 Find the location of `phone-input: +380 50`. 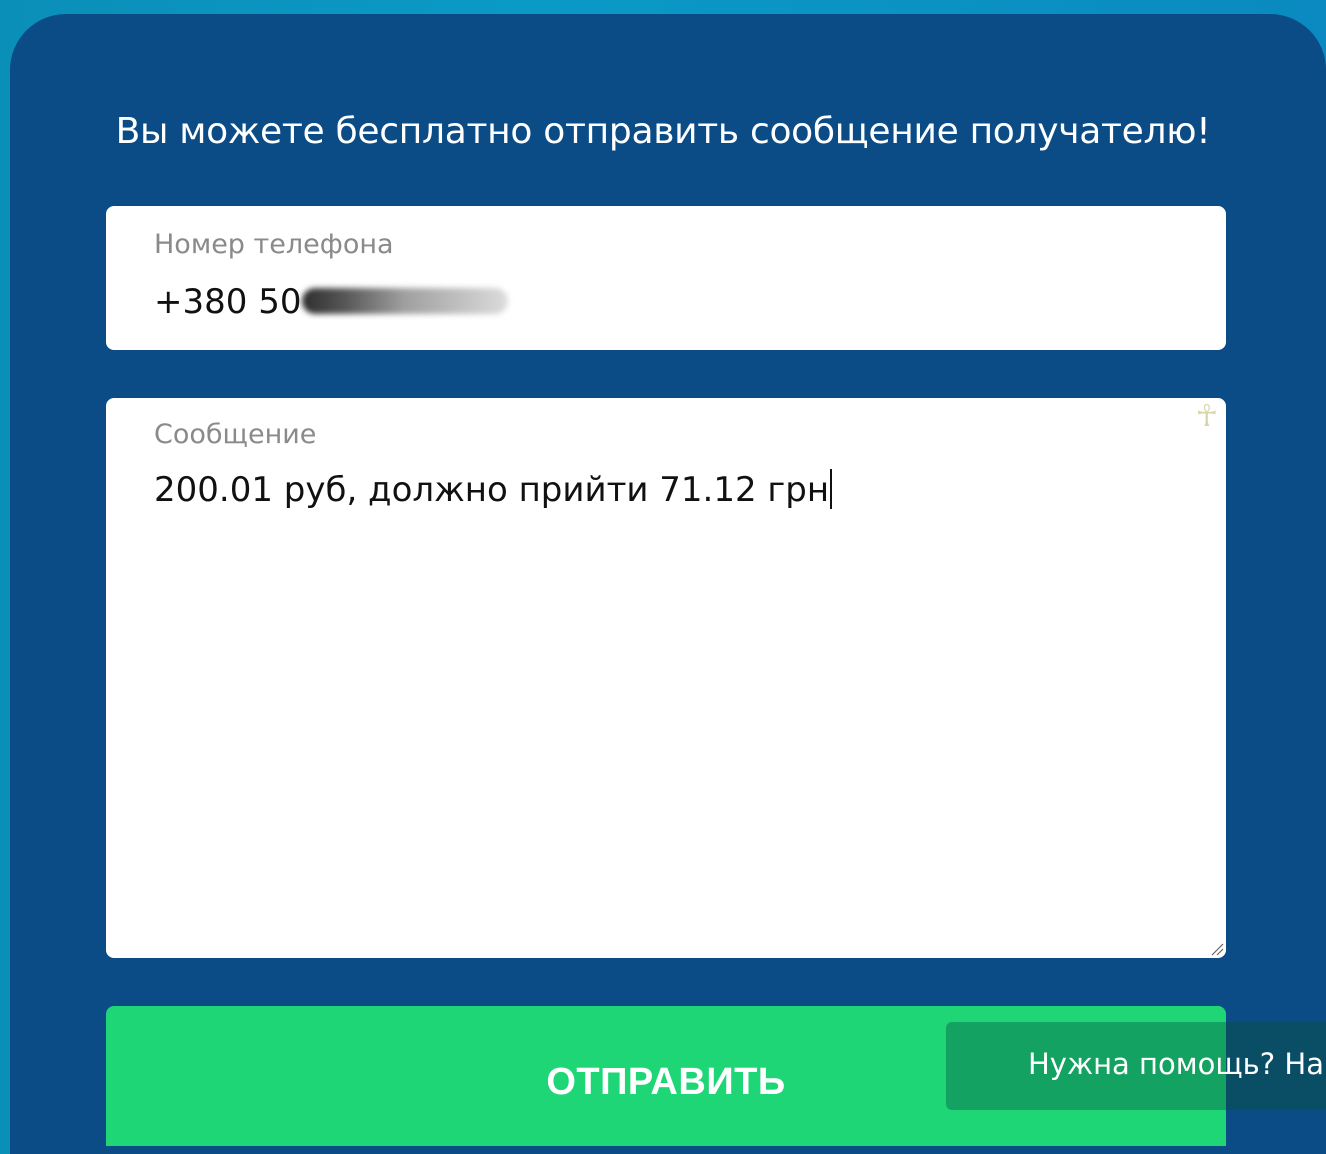

phone-input: +380 50 is located at coordinates (227, 302).